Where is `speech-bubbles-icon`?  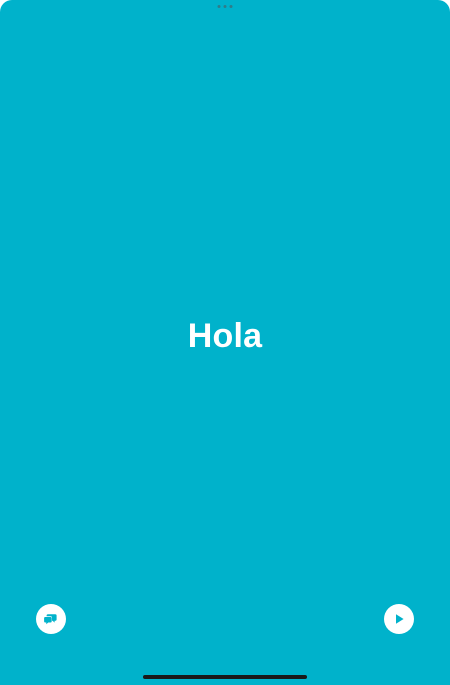 speech-bubbles-icon is located at coordinates (50, 619).